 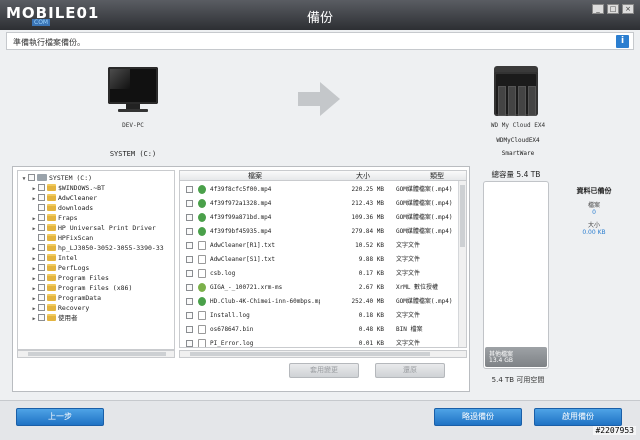 What do you see at coordinates (613, 9) in the screenshot?
I see `maximize-button: □` at bounding box center [613, 9].